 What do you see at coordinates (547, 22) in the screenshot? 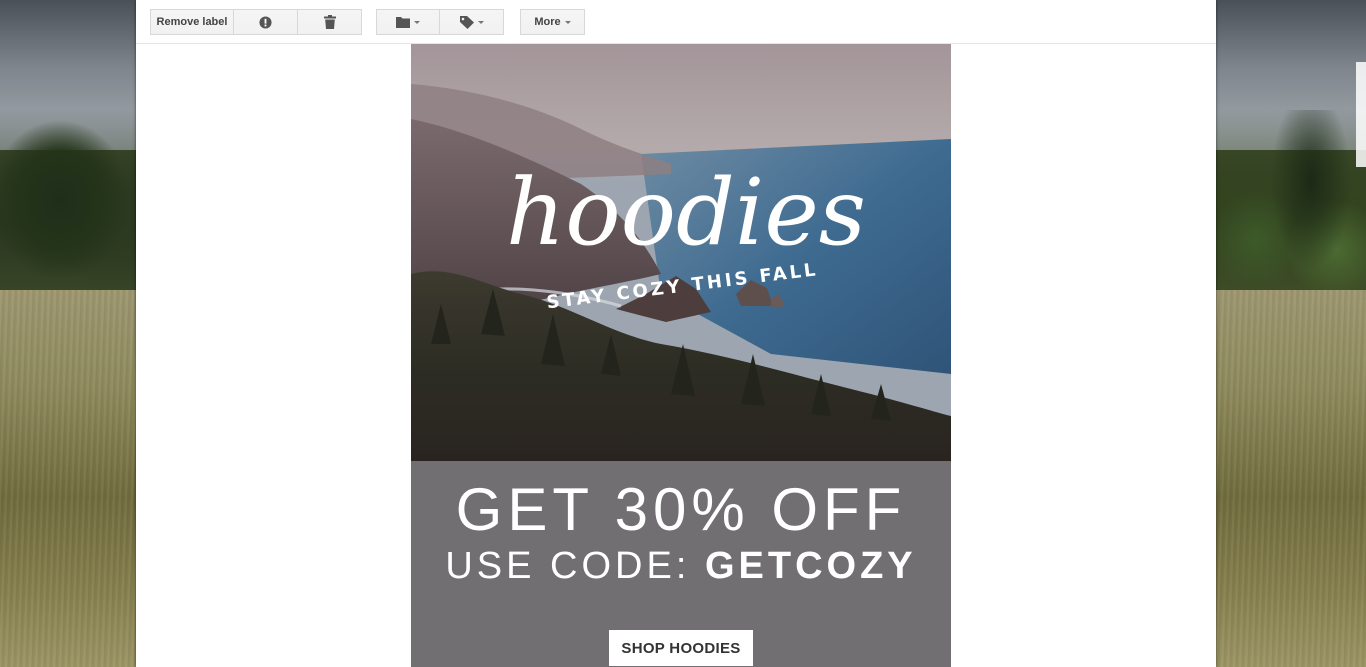
I see `more-label: More` at bounding box center [547, 22].